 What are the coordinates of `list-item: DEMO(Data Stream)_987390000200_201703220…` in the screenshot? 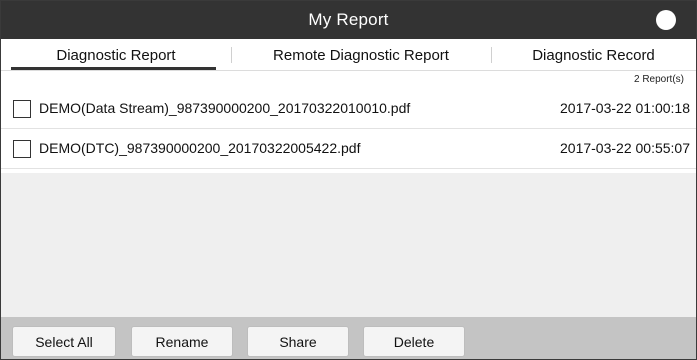 It's located at (348, 109).